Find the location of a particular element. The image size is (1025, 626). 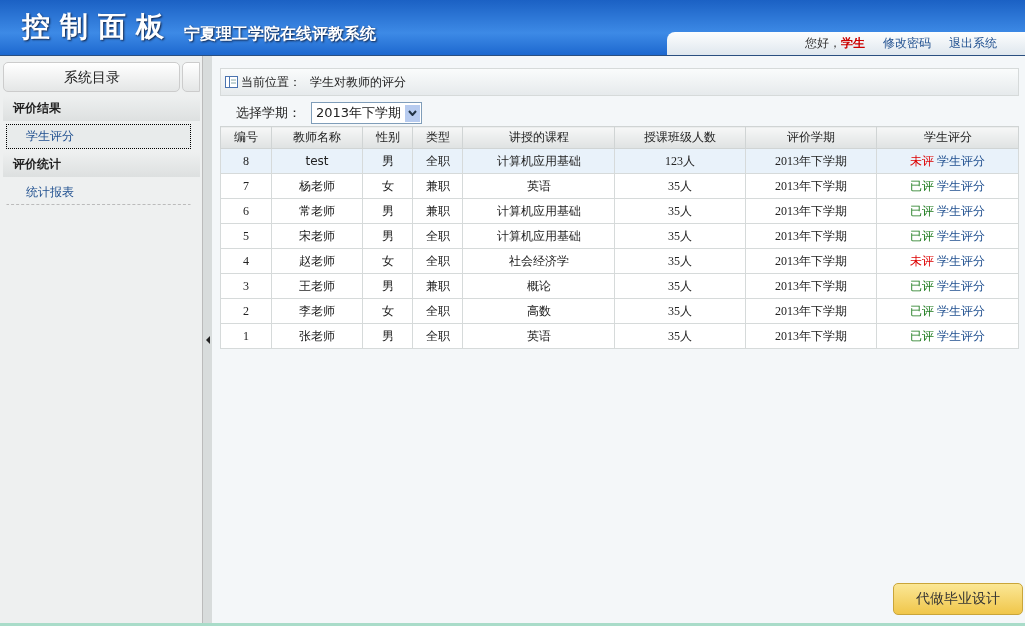

table-row: 8 test 男 全职 计算机应用基础 123人 2013年下学期 未评 学生评分 is located at coordinates (619, 161).